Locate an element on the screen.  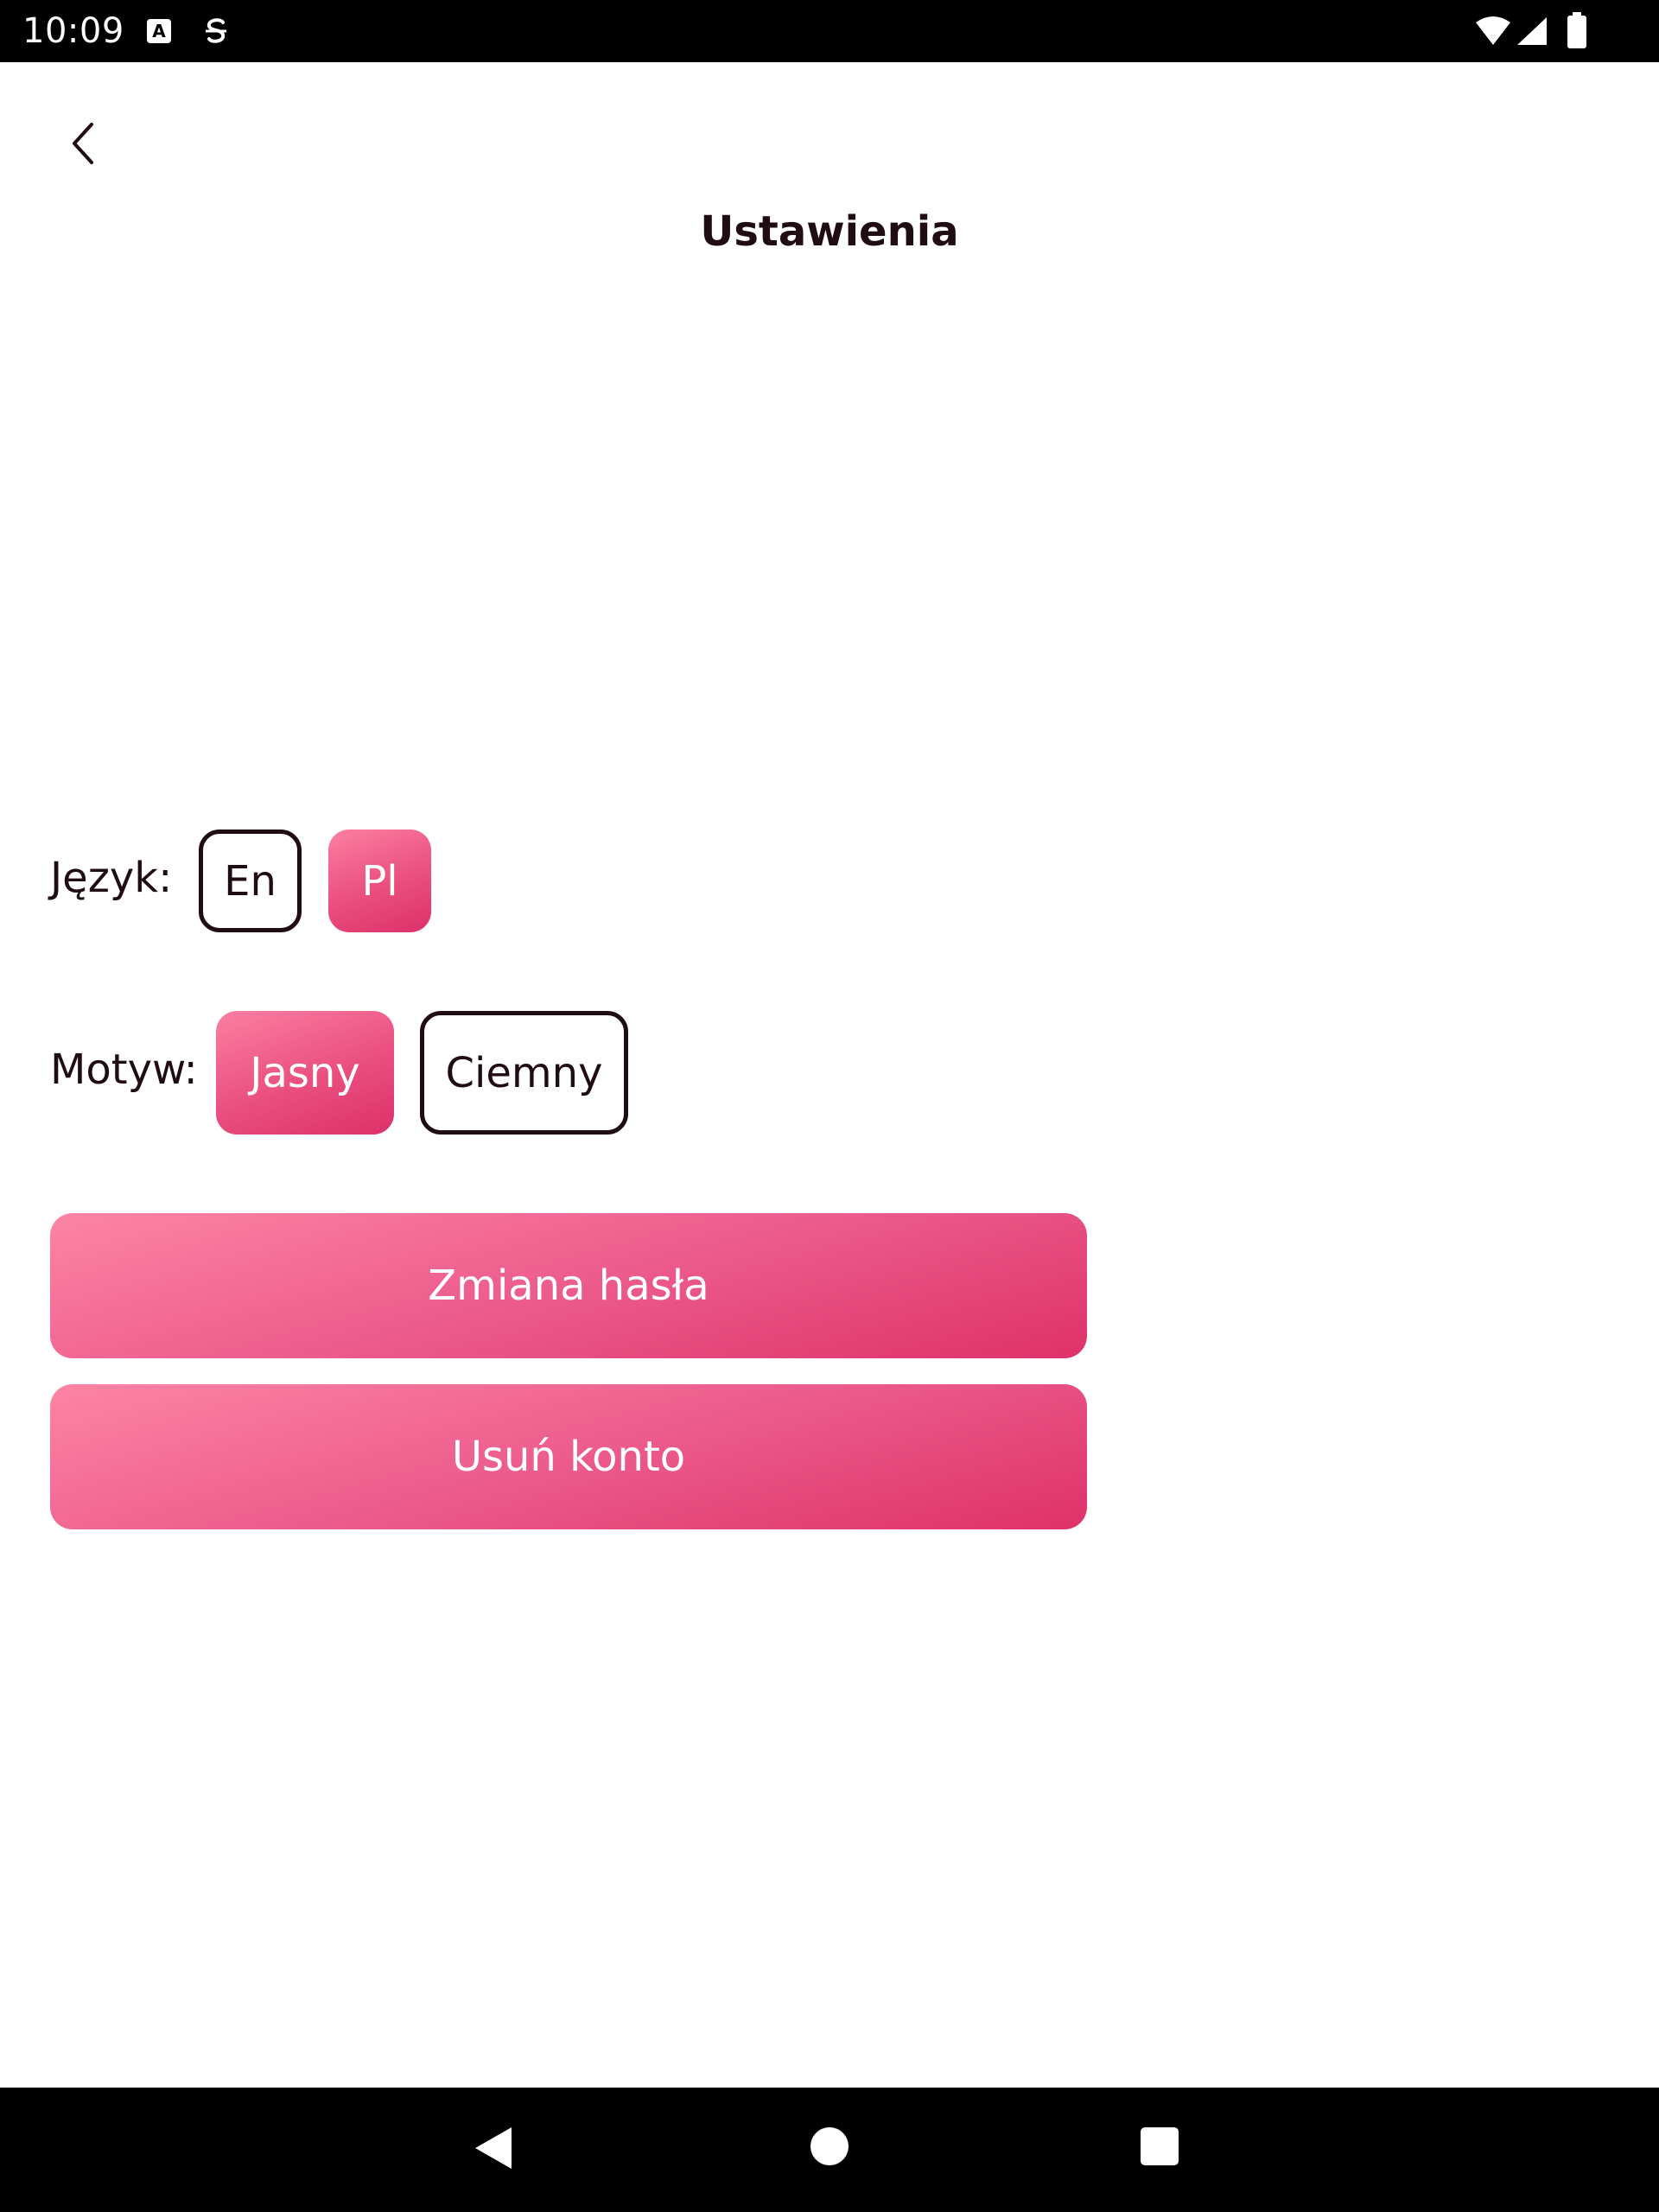
recents-square-icon is located at coordinates (1160, 2146).